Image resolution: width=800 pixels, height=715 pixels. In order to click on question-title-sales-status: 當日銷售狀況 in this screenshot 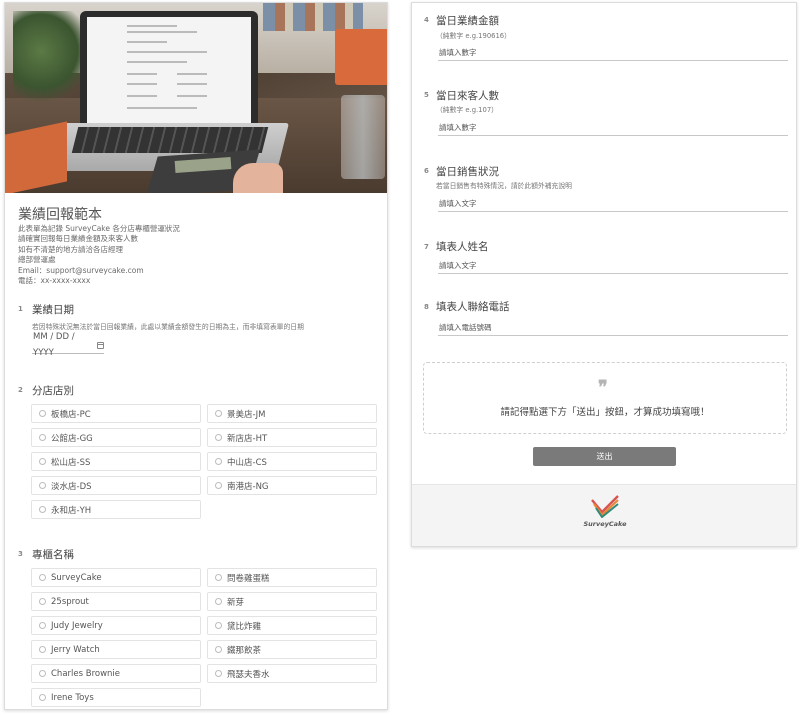, I will do `click(467, 172)`.